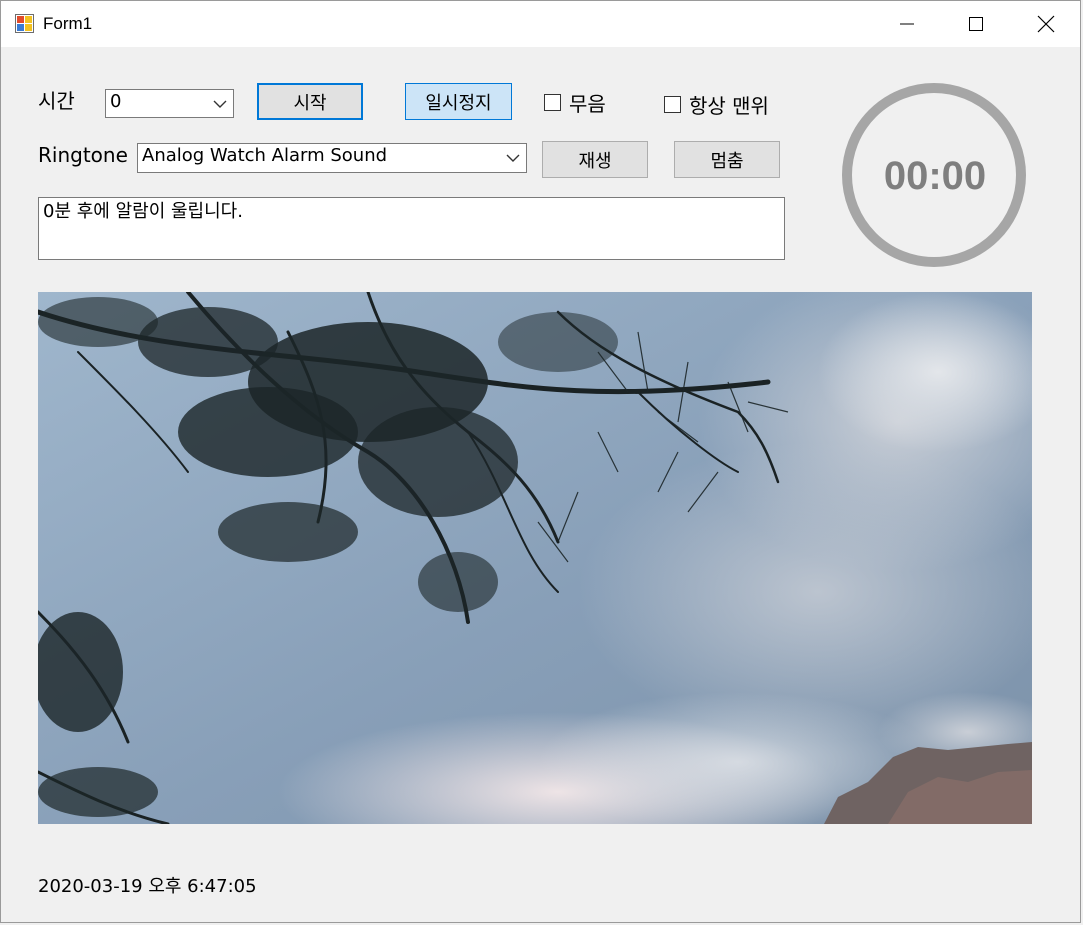  What do you see at coordinates (265, 155) in the screenshot?
I see `ringtone-combobox-value: Analog Watch Alarm Sound` at bounding box center [265, 155].